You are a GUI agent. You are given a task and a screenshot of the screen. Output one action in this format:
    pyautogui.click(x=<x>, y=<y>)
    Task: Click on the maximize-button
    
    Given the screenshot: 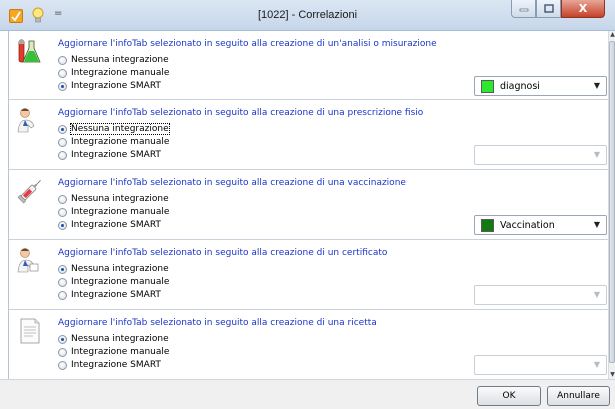 What is the action you would take?
    pyautogui.click(x=548, y=9)
    